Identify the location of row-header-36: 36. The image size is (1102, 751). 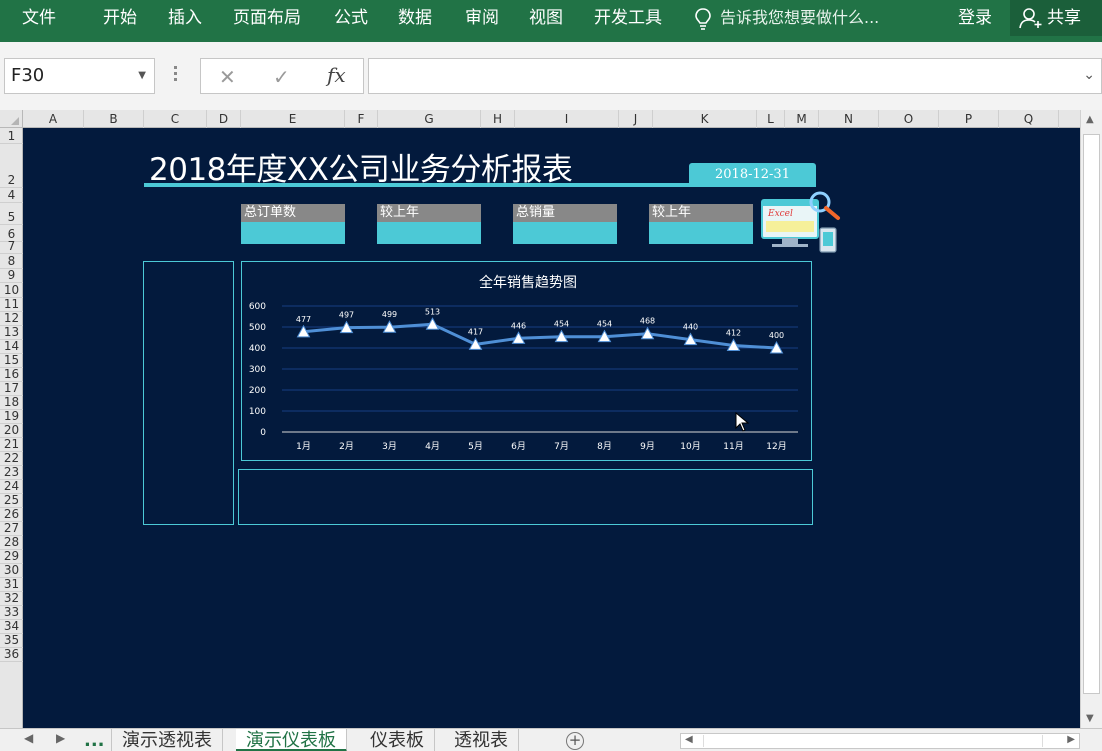
(11, 654).